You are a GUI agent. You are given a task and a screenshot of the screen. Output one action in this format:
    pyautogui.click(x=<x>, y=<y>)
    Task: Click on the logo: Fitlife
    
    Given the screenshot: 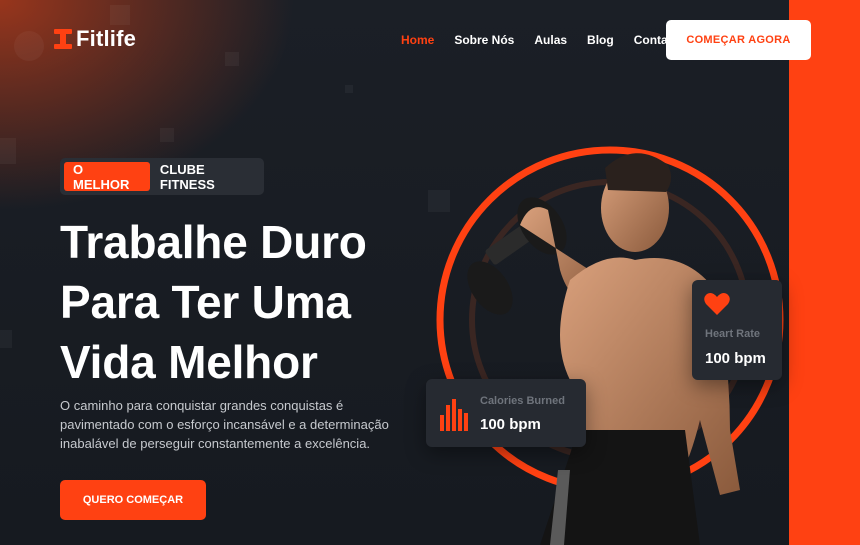 What is the action you would take?
    pyautogui.click(x=95, y=39)
    